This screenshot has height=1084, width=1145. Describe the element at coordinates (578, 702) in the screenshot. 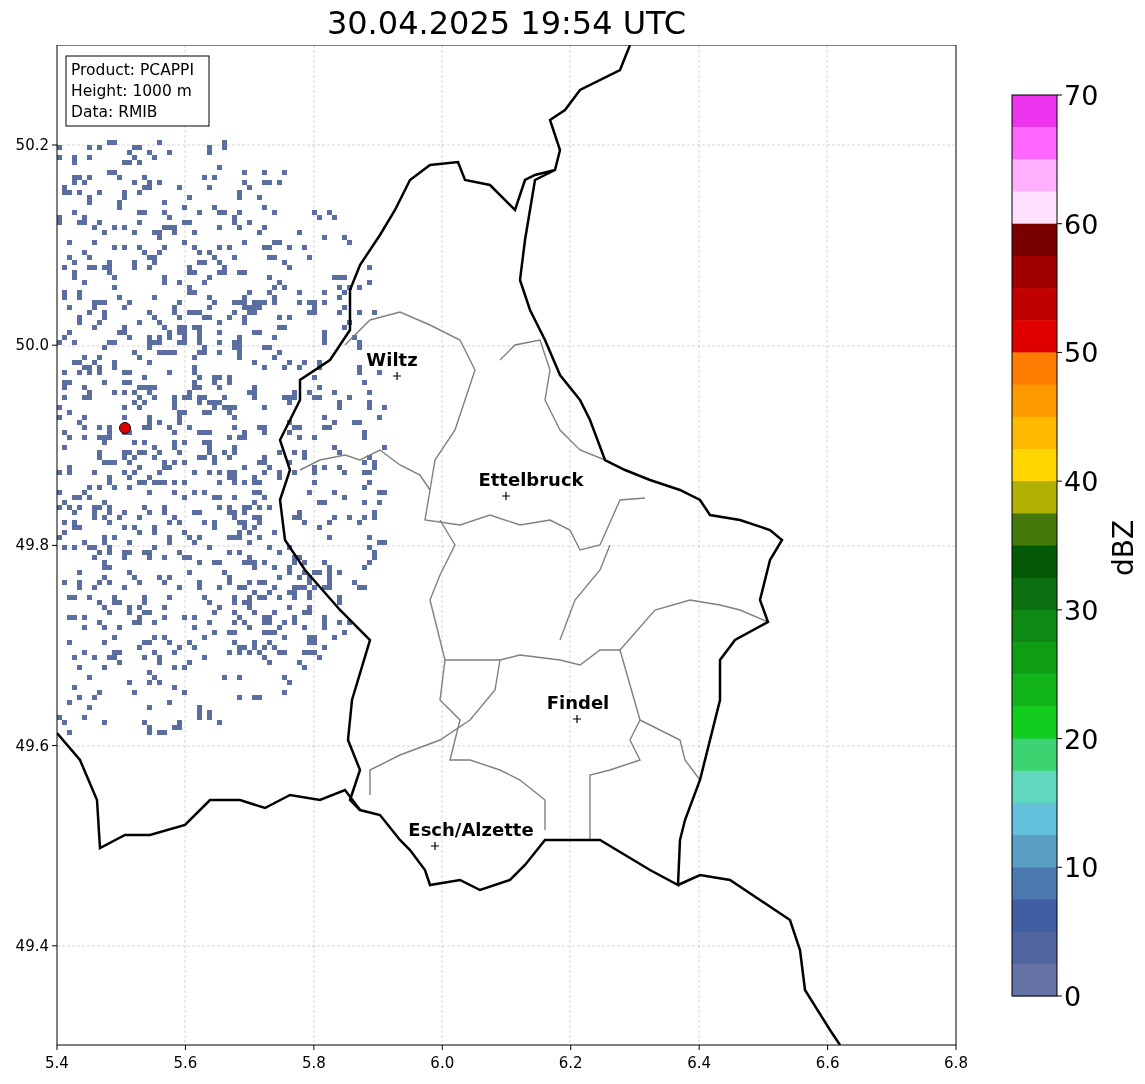

I see `city-label: Findel` at that location.